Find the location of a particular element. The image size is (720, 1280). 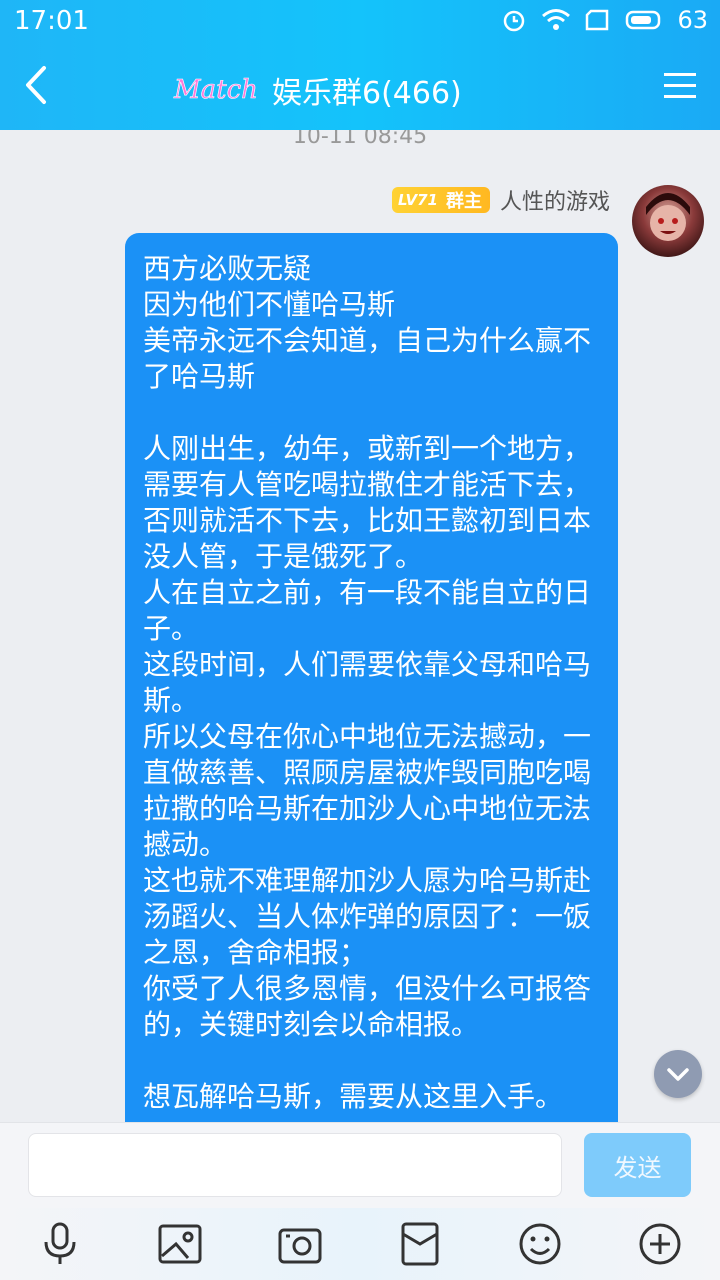

sim-icon is located at coordinates (597, 20).